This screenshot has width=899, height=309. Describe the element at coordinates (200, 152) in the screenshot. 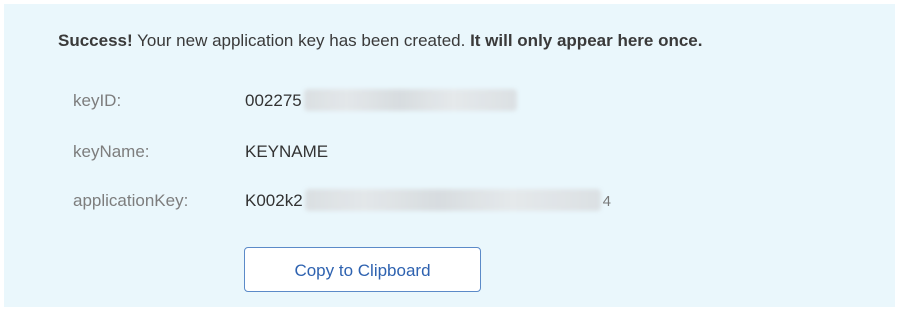

I see `key-name-row: keyName: KEYNAME` at that location.